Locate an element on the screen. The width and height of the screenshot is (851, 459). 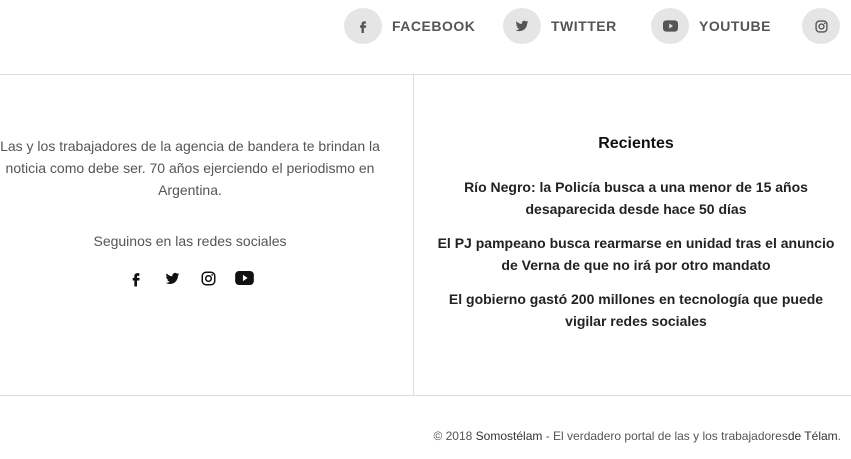
twitter-label: TWITTER is located at coordinates (584, 26).